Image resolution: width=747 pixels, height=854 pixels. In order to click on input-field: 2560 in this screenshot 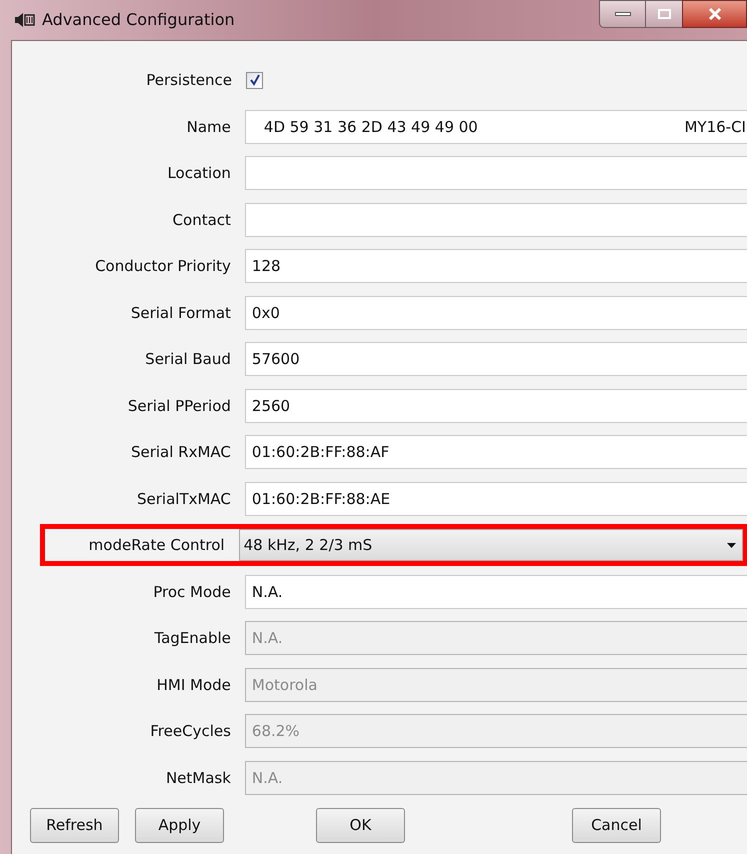, I will do `click(495, 405)`.